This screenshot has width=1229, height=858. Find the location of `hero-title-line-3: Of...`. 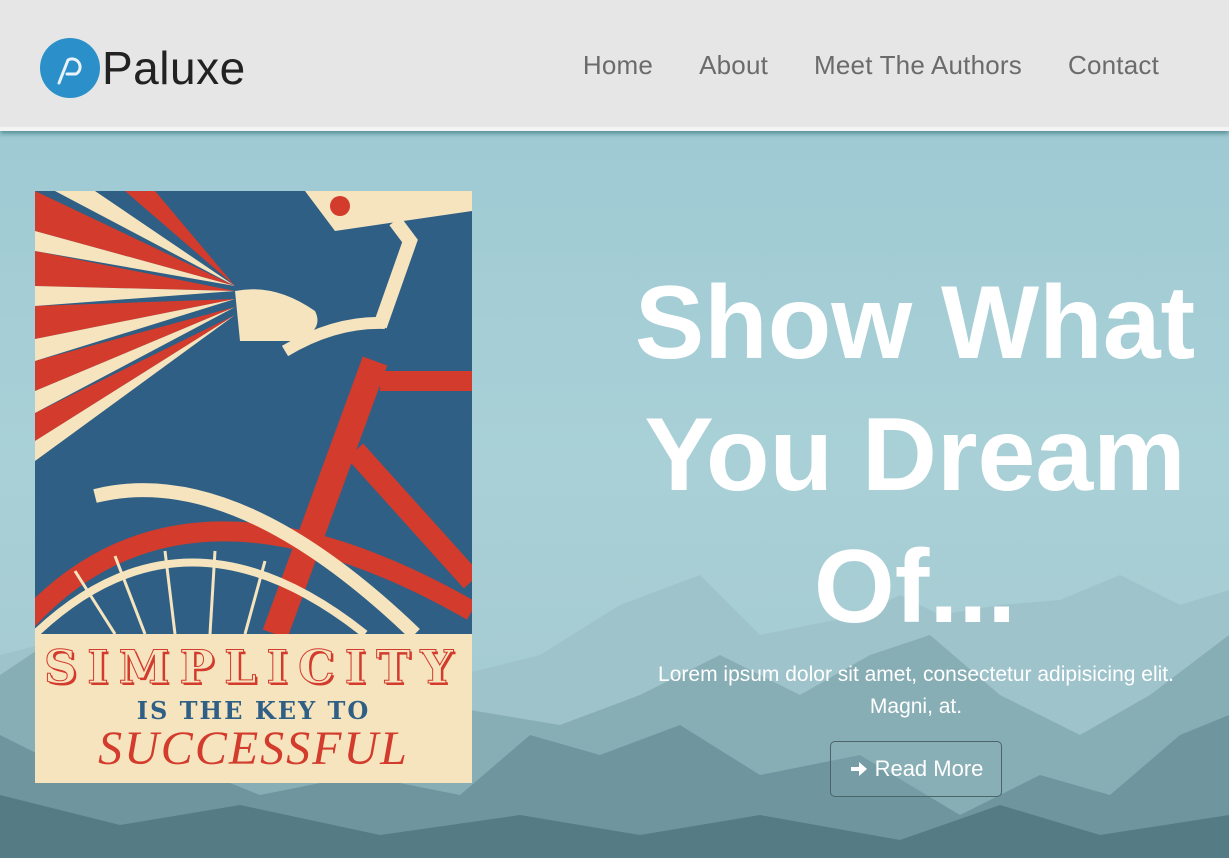

hero-title-line-3: Of... is located at coordinates (915, 587).